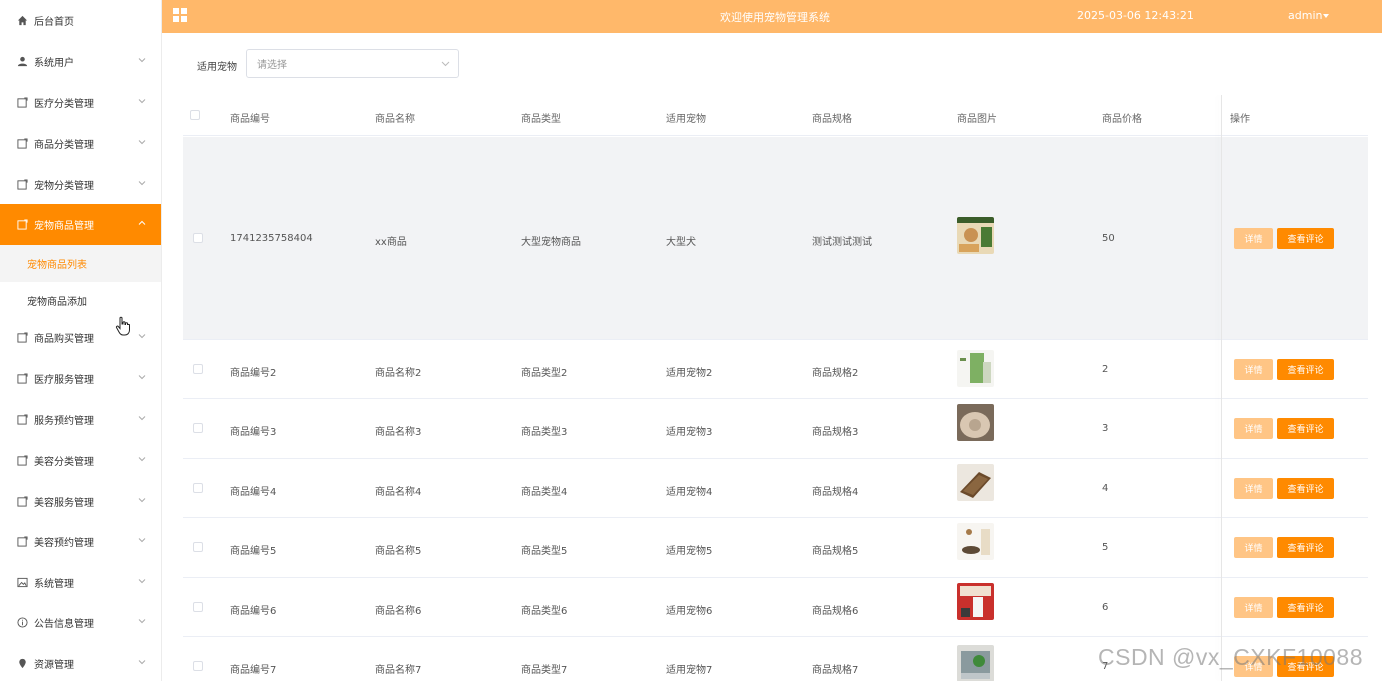  Describe the element at coordinates (80, 61) in the screenshot. I see `sidebar-item-system-users: 系统用户` at that location.